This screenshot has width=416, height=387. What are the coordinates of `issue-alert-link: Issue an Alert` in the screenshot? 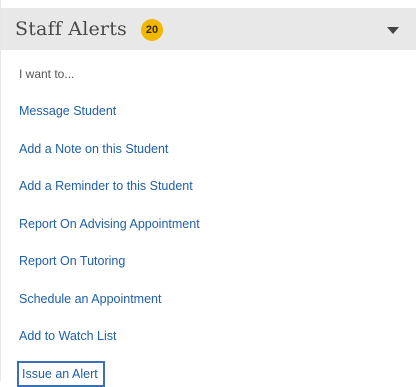 It's located at (61, 374).